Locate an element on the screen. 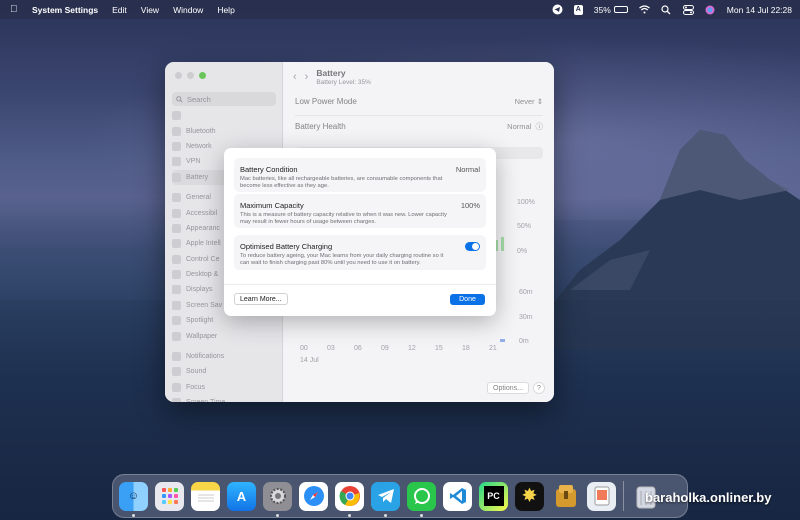 The image size is (800, 520). done-button: Done is located at coordinates (467, 299).